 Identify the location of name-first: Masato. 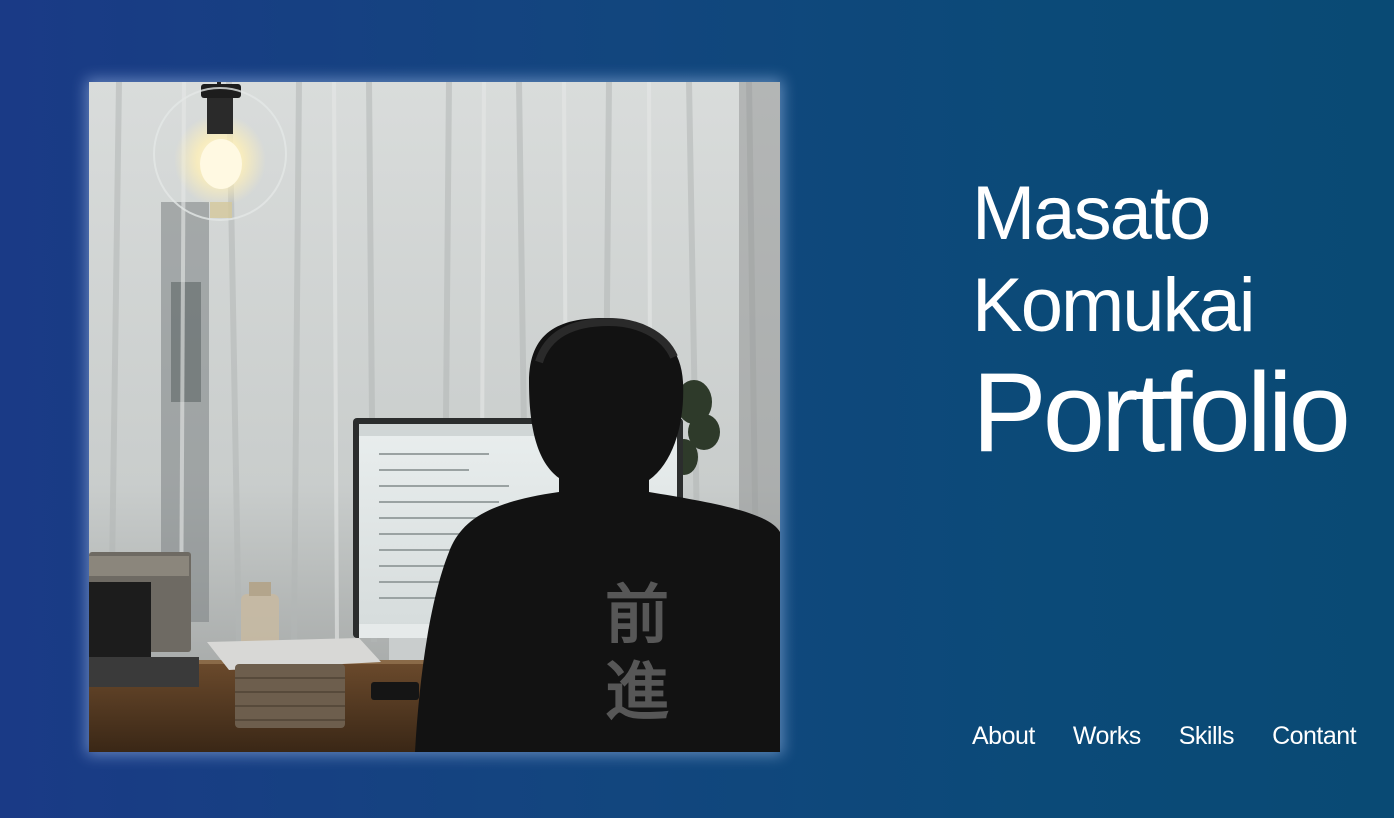
(1091, 213).